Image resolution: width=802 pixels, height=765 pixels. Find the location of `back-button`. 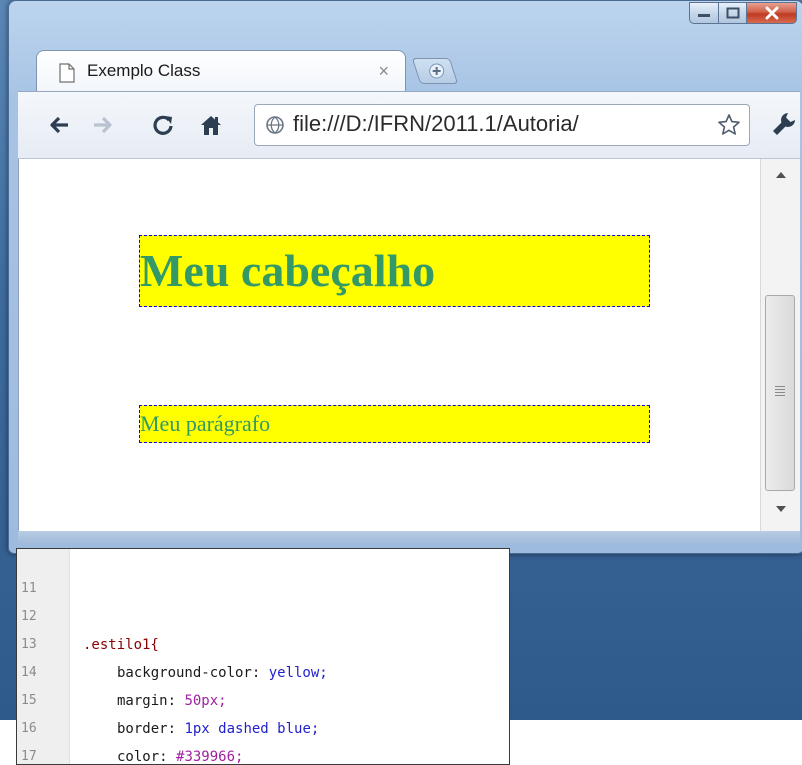

back-button is located at coordinates (59, 125).